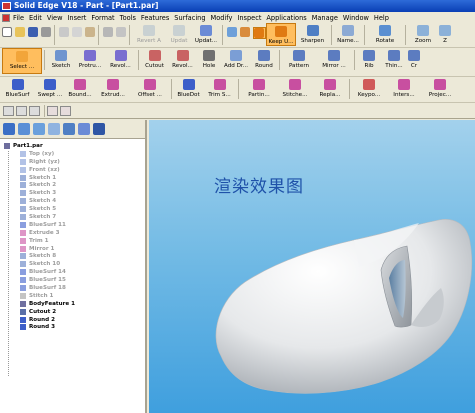  Describe the element at coordinates (21, 110) in the screenshot. I see `arrow-right-icon` at that location.